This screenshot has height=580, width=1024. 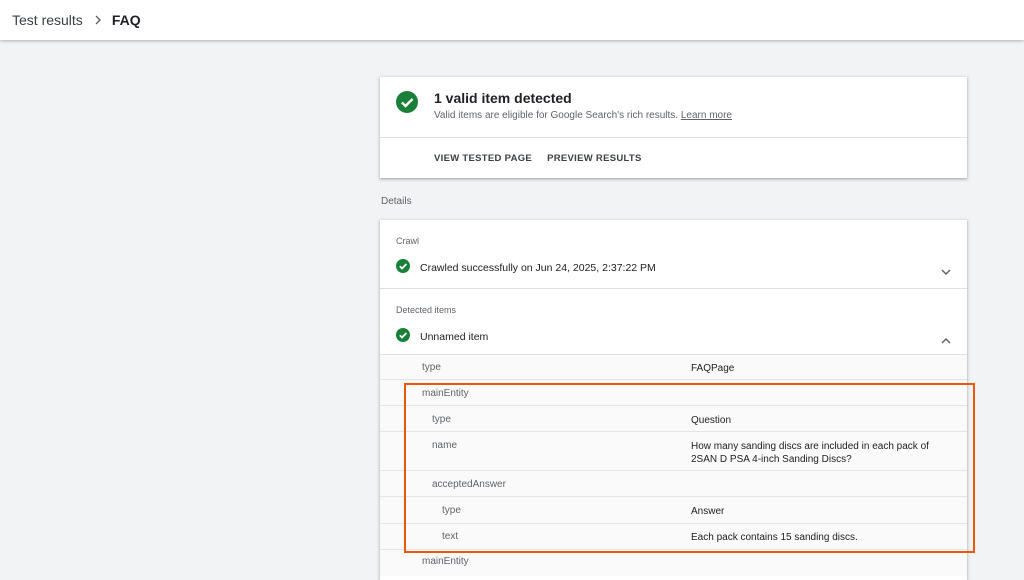 I want to click on view-tested-page-button: VIEW TESTED PAGE, so click(x=483, y=158).